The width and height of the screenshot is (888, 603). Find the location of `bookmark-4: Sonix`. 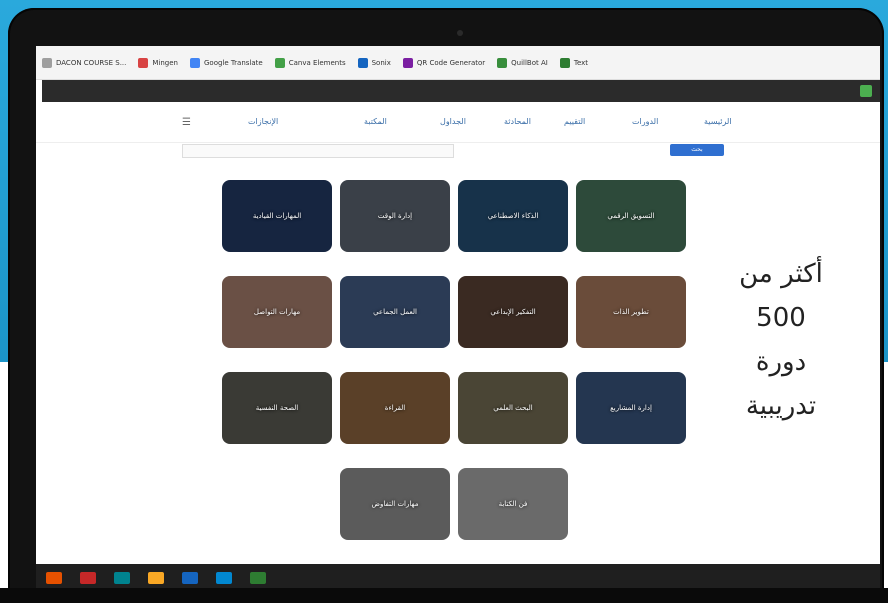

bookmark-4: Sonix is located at coordinates (374, 62).